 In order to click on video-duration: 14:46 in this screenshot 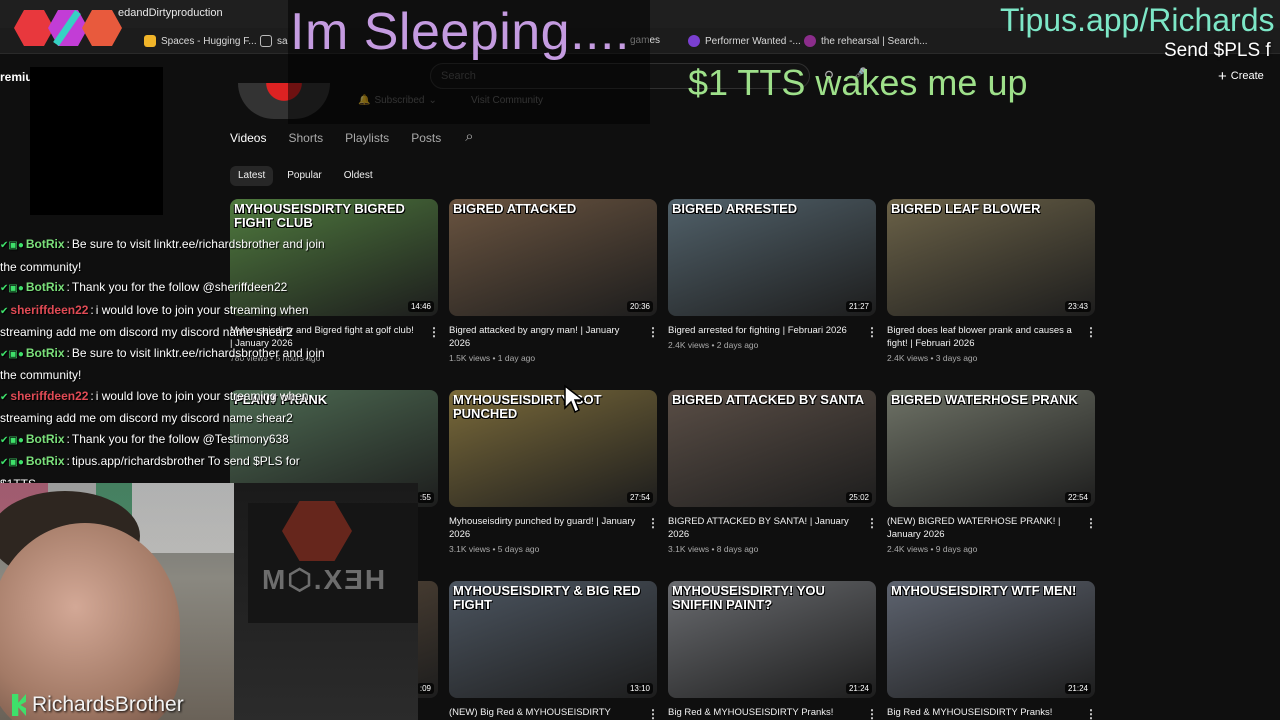, I will do `click(420, 306)`.